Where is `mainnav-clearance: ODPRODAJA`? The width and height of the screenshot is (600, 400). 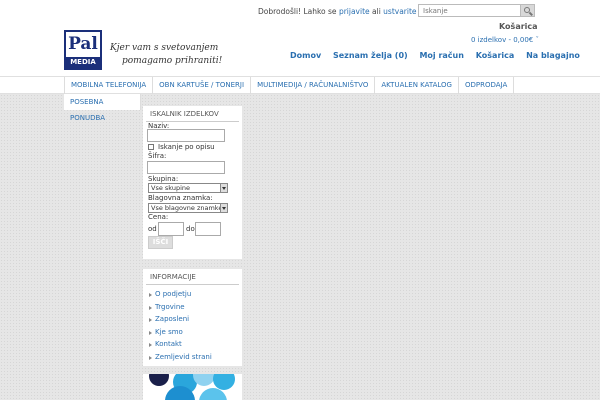
mainnav-clearance: ODPRODAJA is located at coordinates (486, 85).